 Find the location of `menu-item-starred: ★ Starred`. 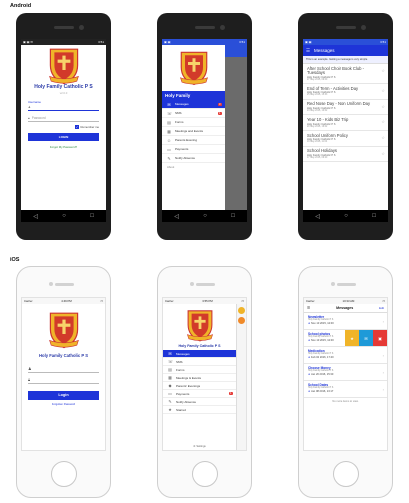

menu-item-starred: ★ Starred is located at coordinates (199, 410).